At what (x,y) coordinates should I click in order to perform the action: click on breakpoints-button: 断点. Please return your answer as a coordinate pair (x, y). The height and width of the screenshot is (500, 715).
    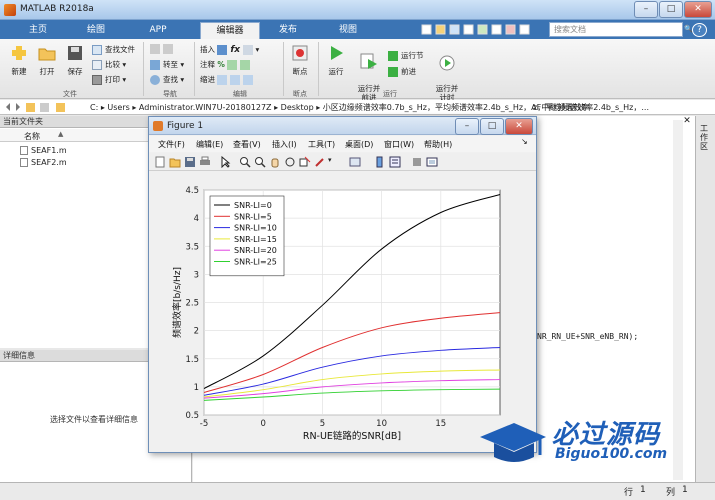
    Looking at the image, I should click on (300, 60).